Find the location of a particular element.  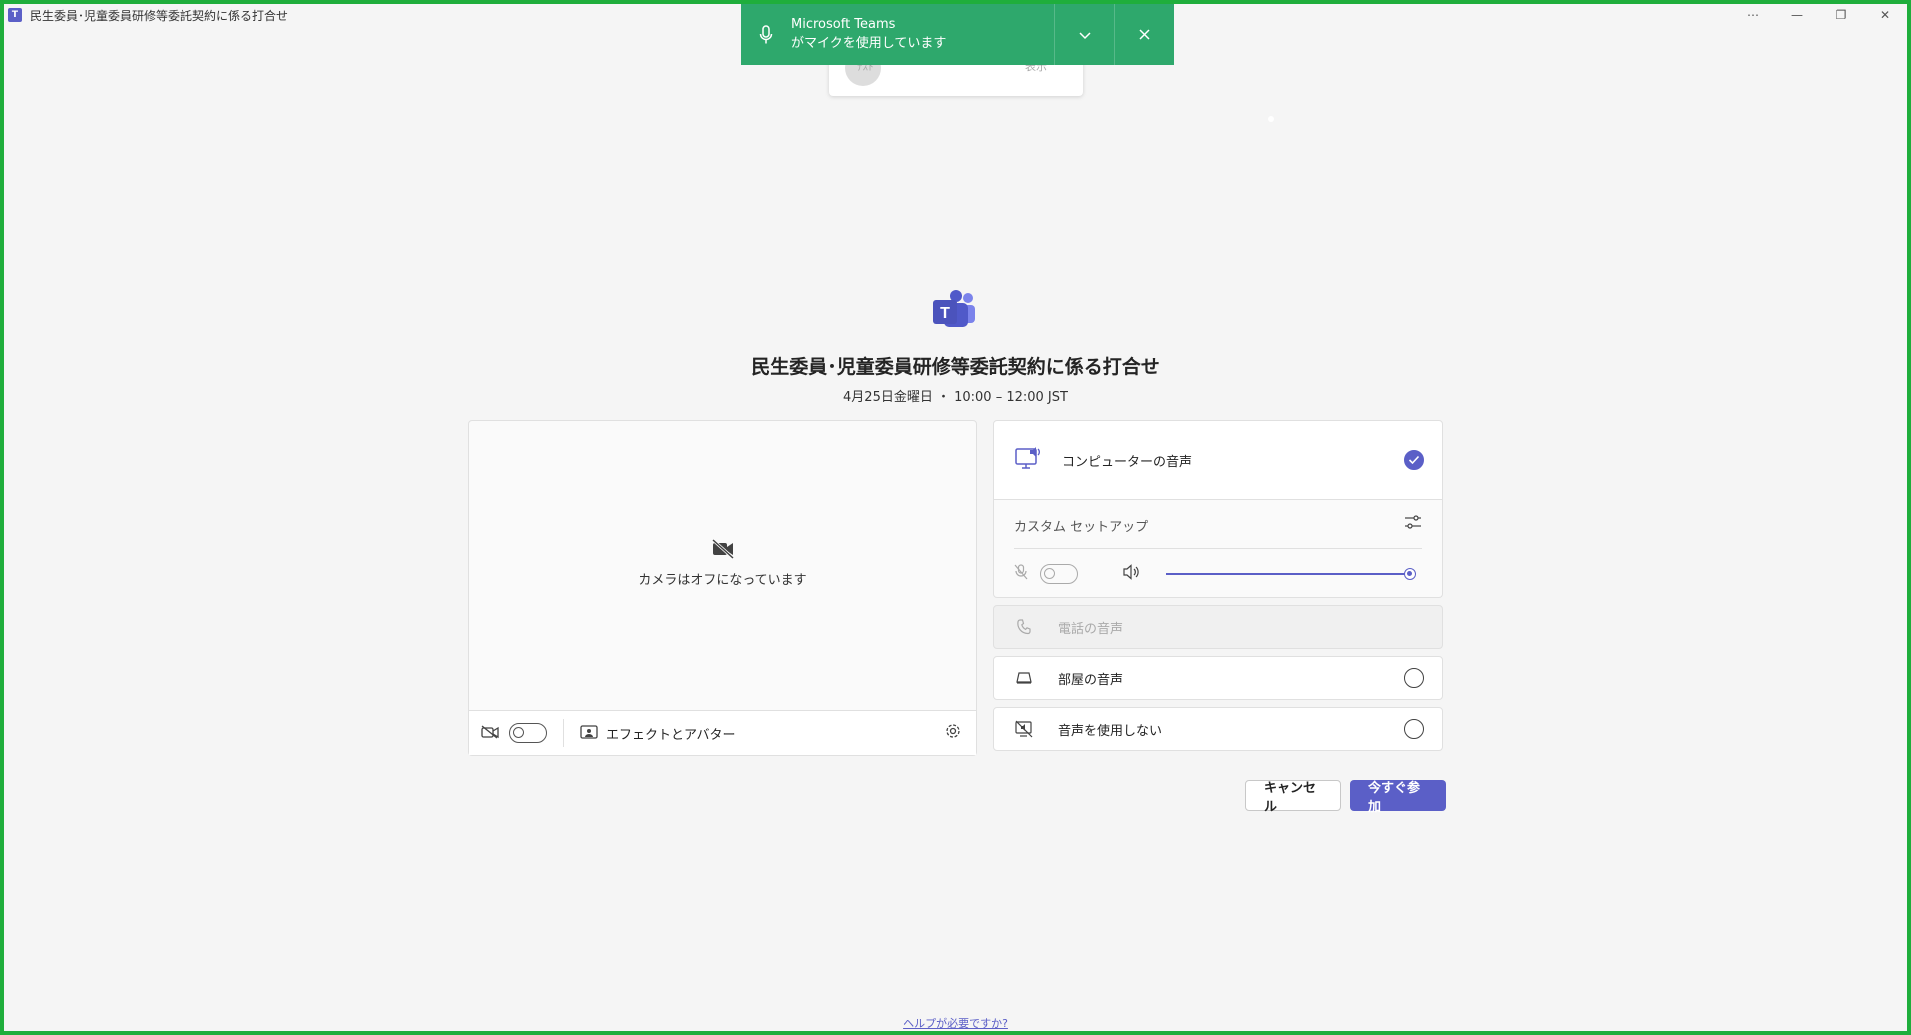

phone-icon is located at coordinates (1024, 627).